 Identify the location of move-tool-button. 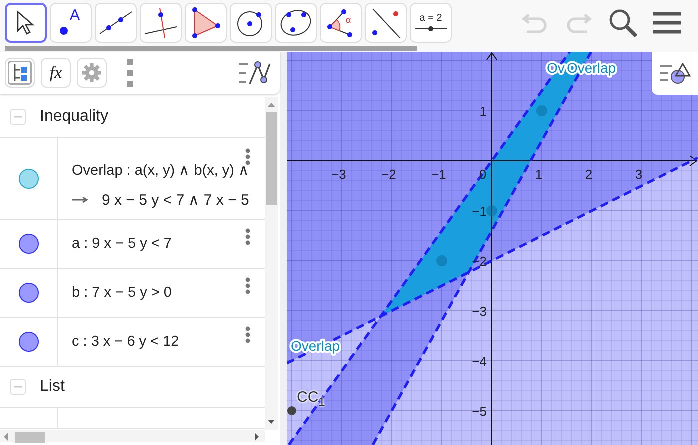
(26, 23).